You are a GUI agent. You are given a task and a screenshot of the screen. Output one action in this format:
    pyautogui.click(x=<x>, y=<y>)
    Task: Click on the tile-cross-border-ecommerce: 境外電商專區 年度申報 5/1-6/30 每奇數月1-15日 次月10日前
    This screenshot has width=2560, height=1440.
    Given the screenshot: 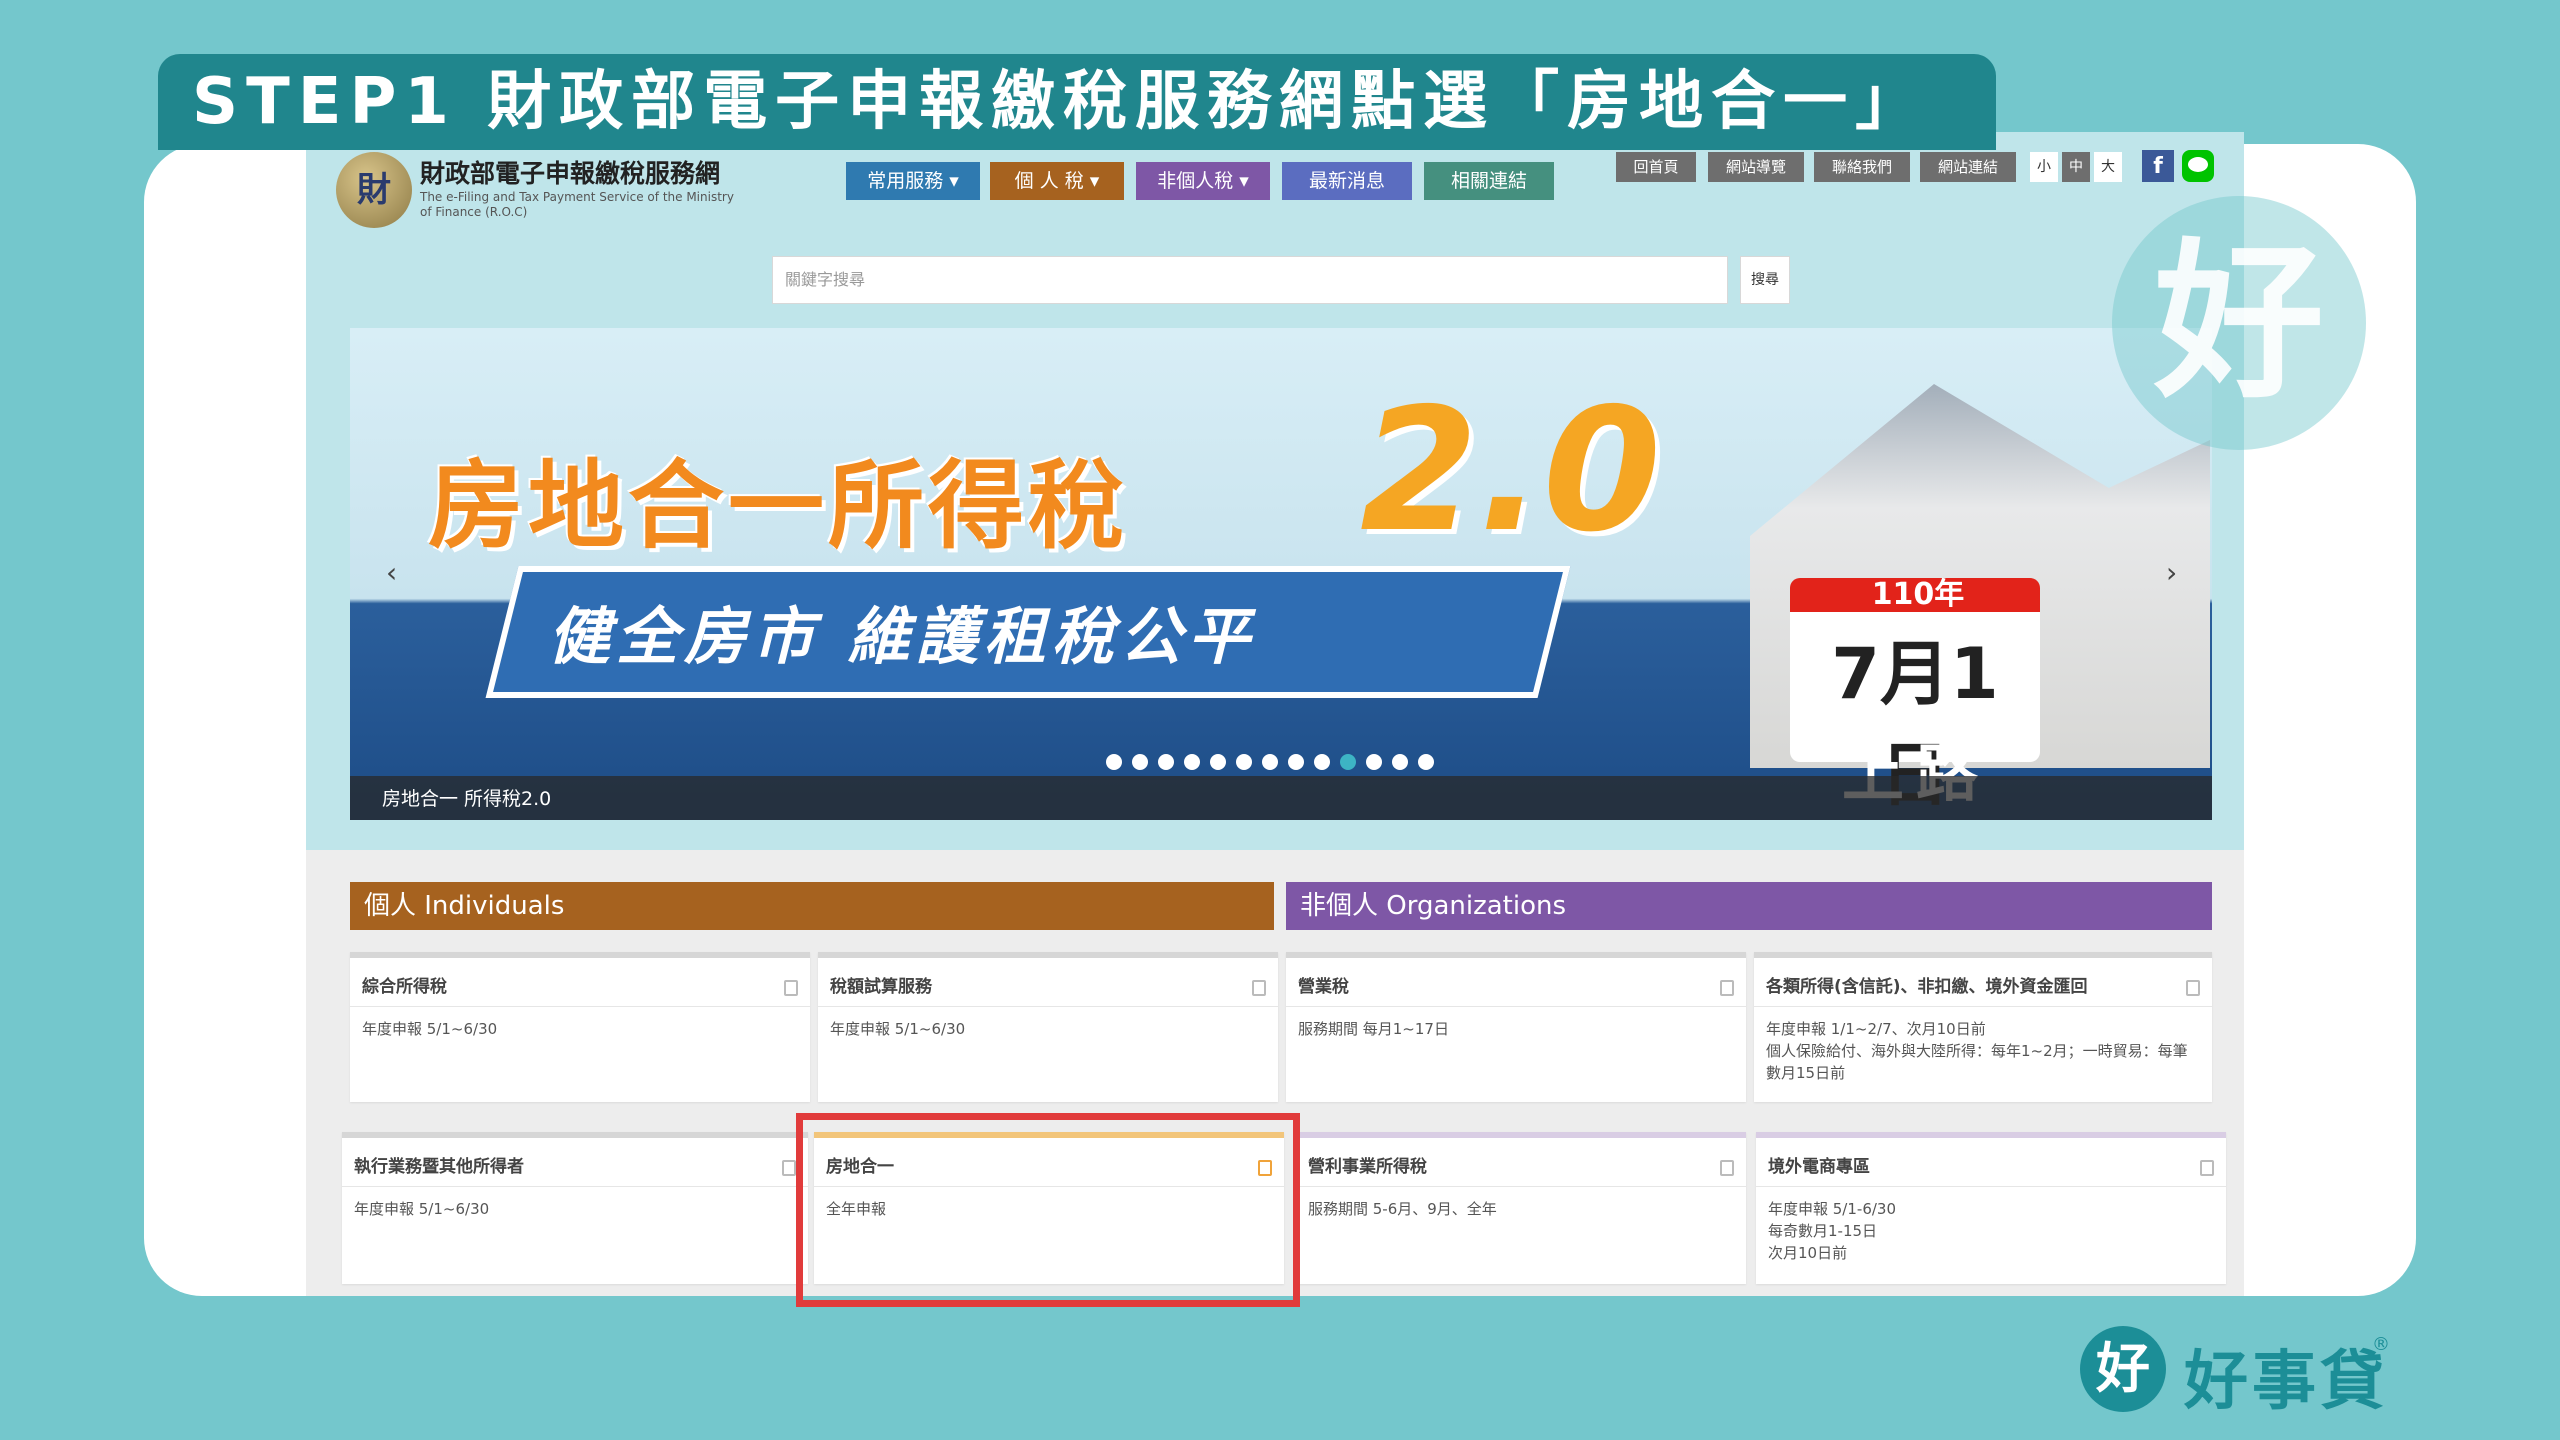 What is the action you would take?
    pyautogui.click(x=1991, y=1208)
    